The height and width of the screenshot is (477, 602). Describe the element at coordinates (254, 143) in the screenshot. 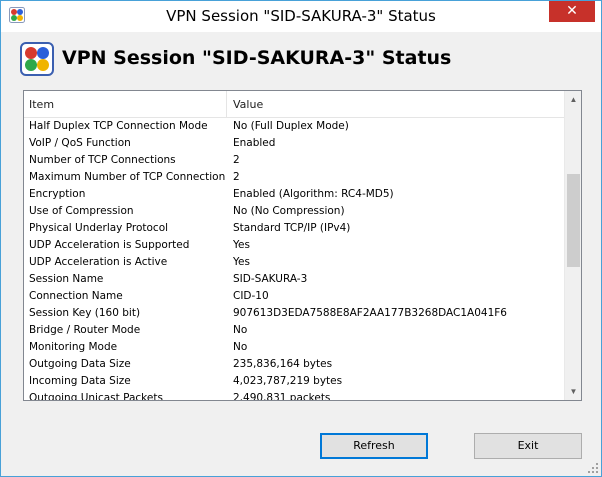

I see `item-value: Enabled` at that location.